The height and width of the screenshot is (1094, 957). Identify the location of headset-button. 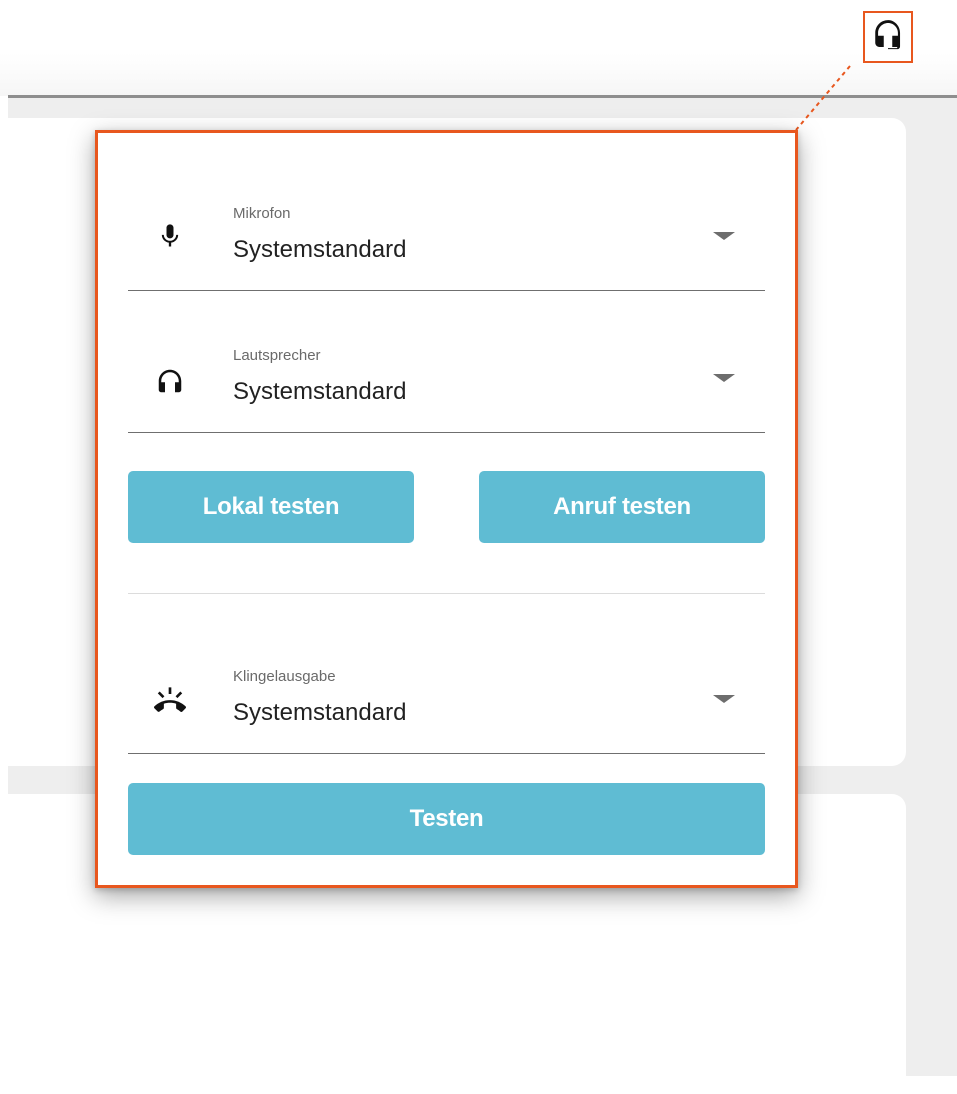
(888, 37).